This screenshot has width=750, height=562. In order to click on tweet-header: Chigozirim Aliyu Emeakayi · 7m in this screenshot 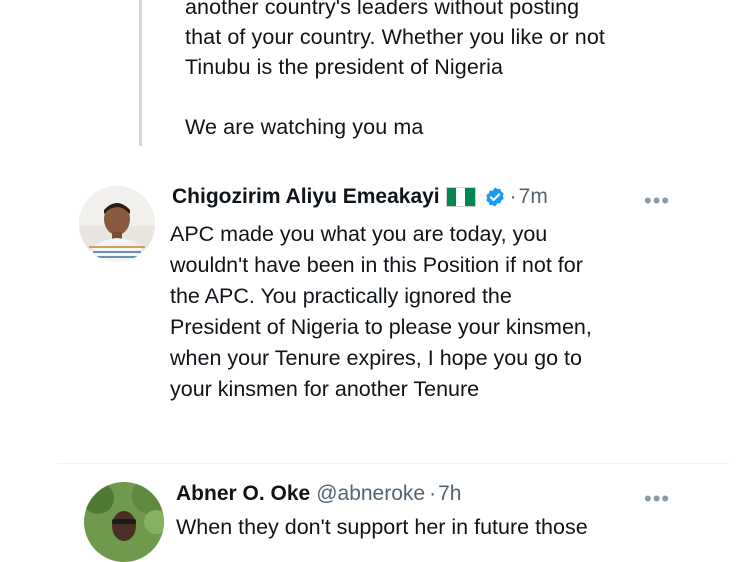, I will do `click(360, 197)`.